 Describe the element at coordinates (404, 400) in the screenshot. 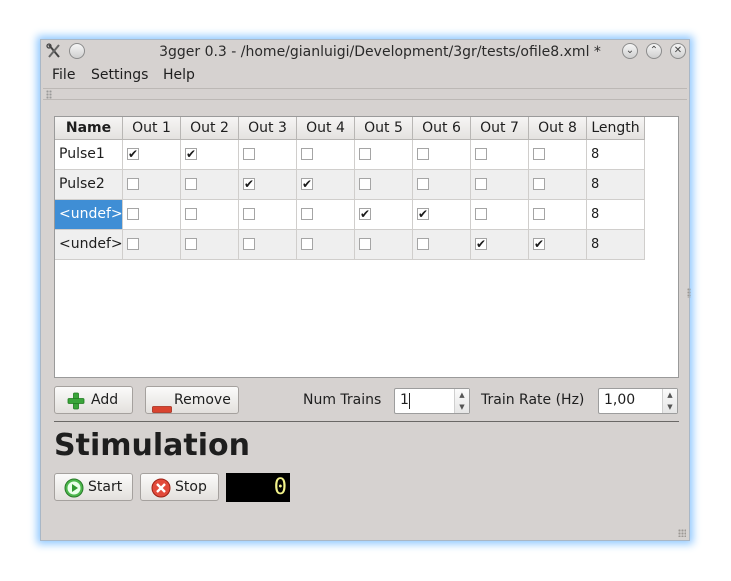

I see `num-trains-value: 1` at that location.